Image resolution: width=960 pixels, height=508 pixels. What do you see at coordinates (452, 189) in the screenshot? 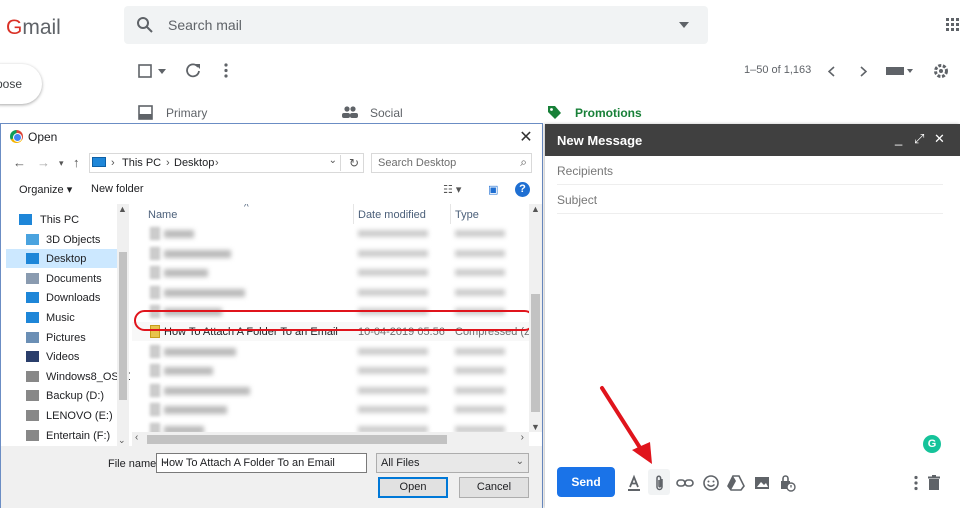
I see `view-options-icon: ☷ ▾` at bounding box center [452, 189].